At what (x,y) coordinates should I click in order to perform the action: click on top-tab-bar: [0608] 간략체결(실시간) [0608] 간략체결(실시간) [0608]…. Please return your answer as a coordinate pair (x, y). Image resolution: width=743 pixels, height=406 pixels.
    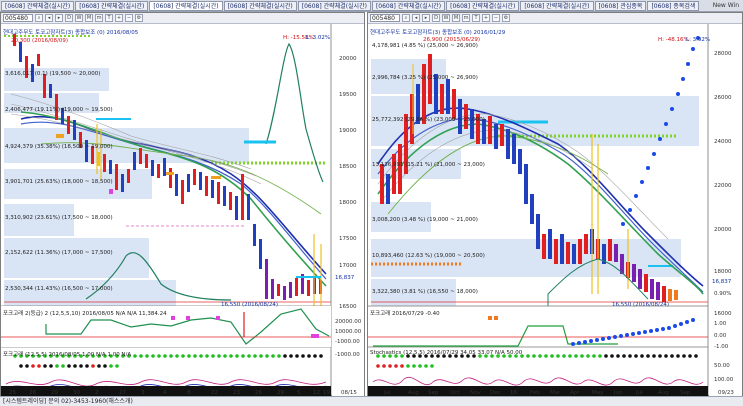
    Looking at the image, I should click on (371, 6).